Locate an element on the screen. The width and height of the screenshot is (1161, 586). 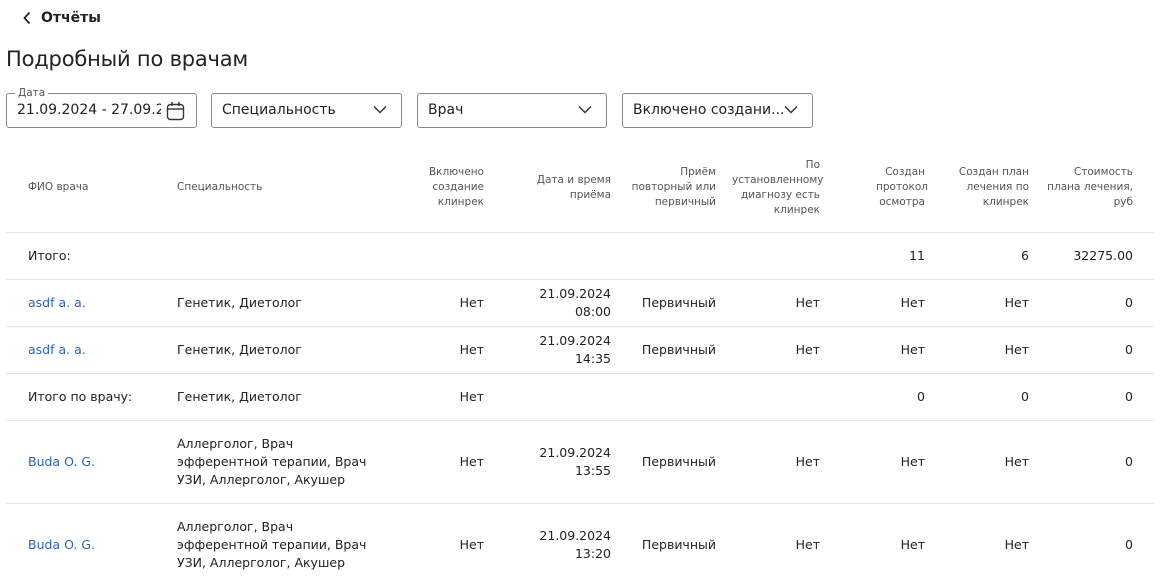
subtotal-label: Итого по врачу: is located at coordinates (87, 397).